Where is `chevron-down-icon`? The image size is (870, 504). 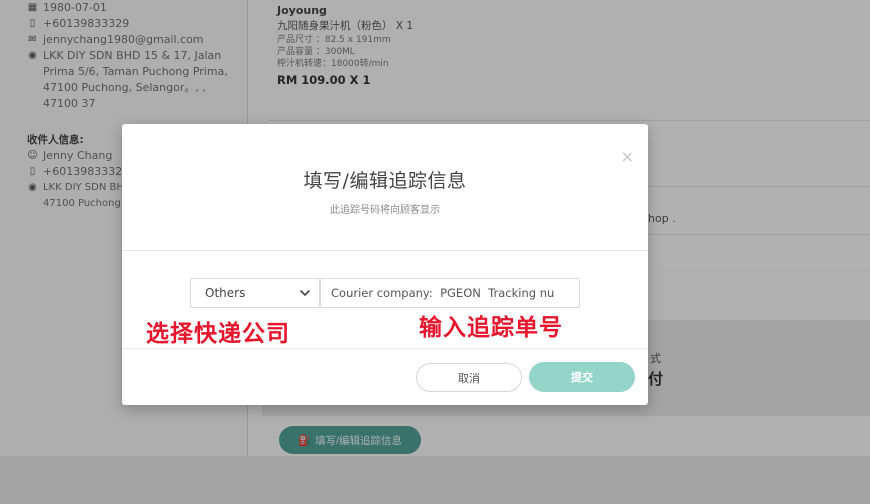
chevron-down-icon is located at coordinates (305, 293).